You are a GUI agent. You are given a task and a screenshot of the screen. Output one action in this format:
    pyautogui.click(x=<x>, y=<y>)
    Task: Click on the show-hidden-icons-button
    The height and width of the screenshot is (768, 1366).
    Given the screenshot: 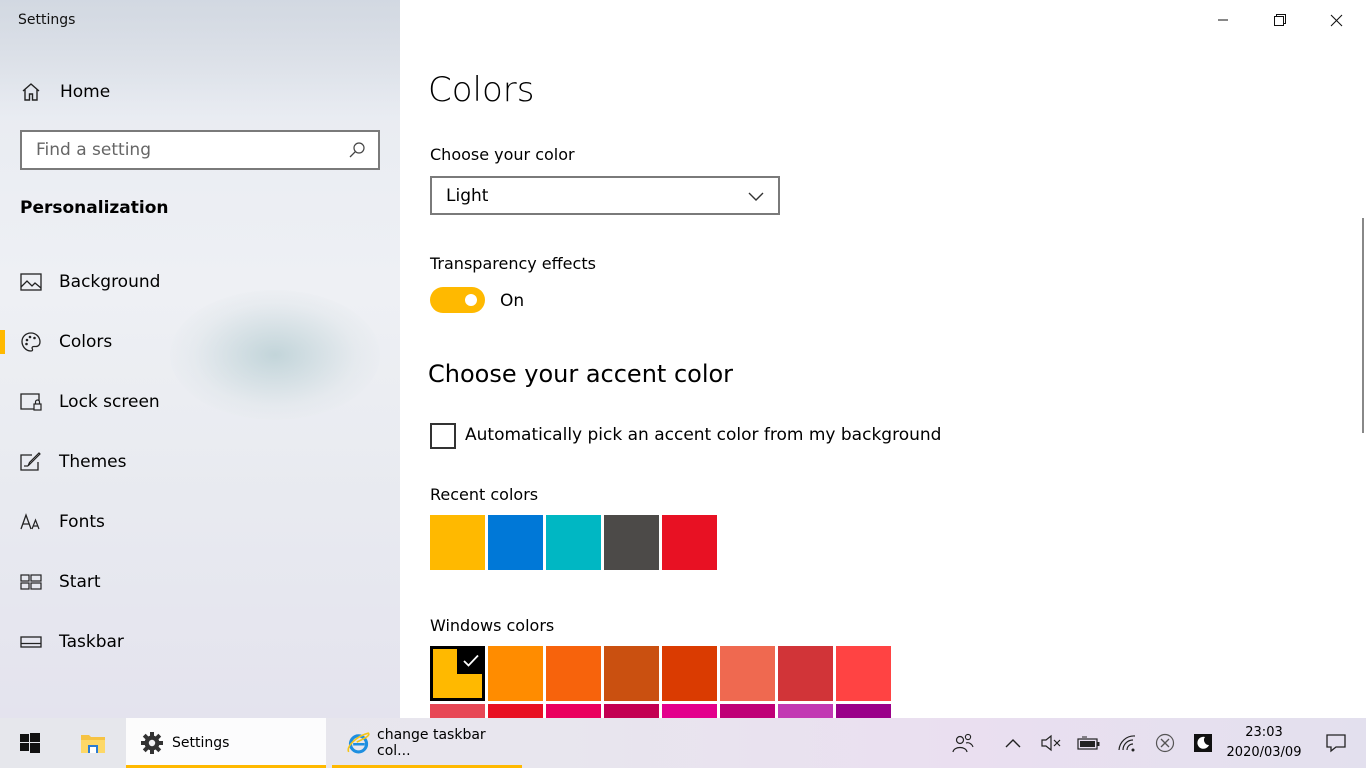 What is the action you would take?
    pyautogui.click(x=1013, y=743)
    